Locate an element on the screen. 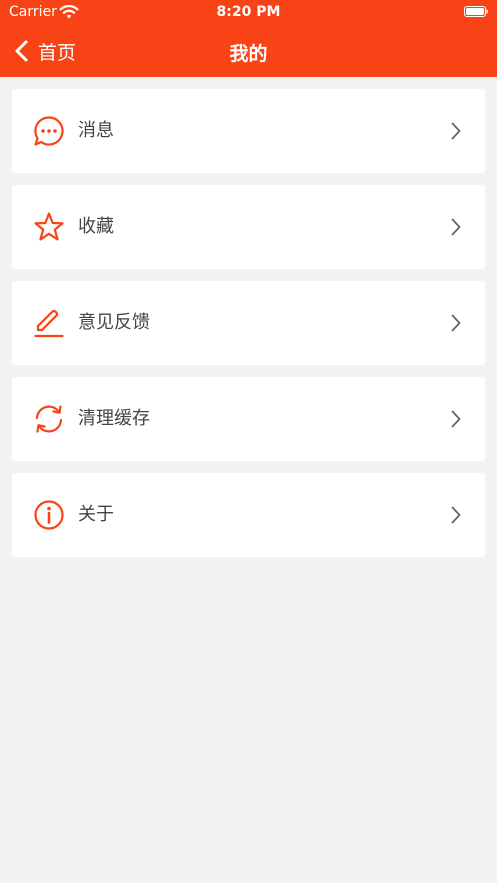 The height and width of the screenshot is (883, 497). message-icon is located at coordinates (49, 131).